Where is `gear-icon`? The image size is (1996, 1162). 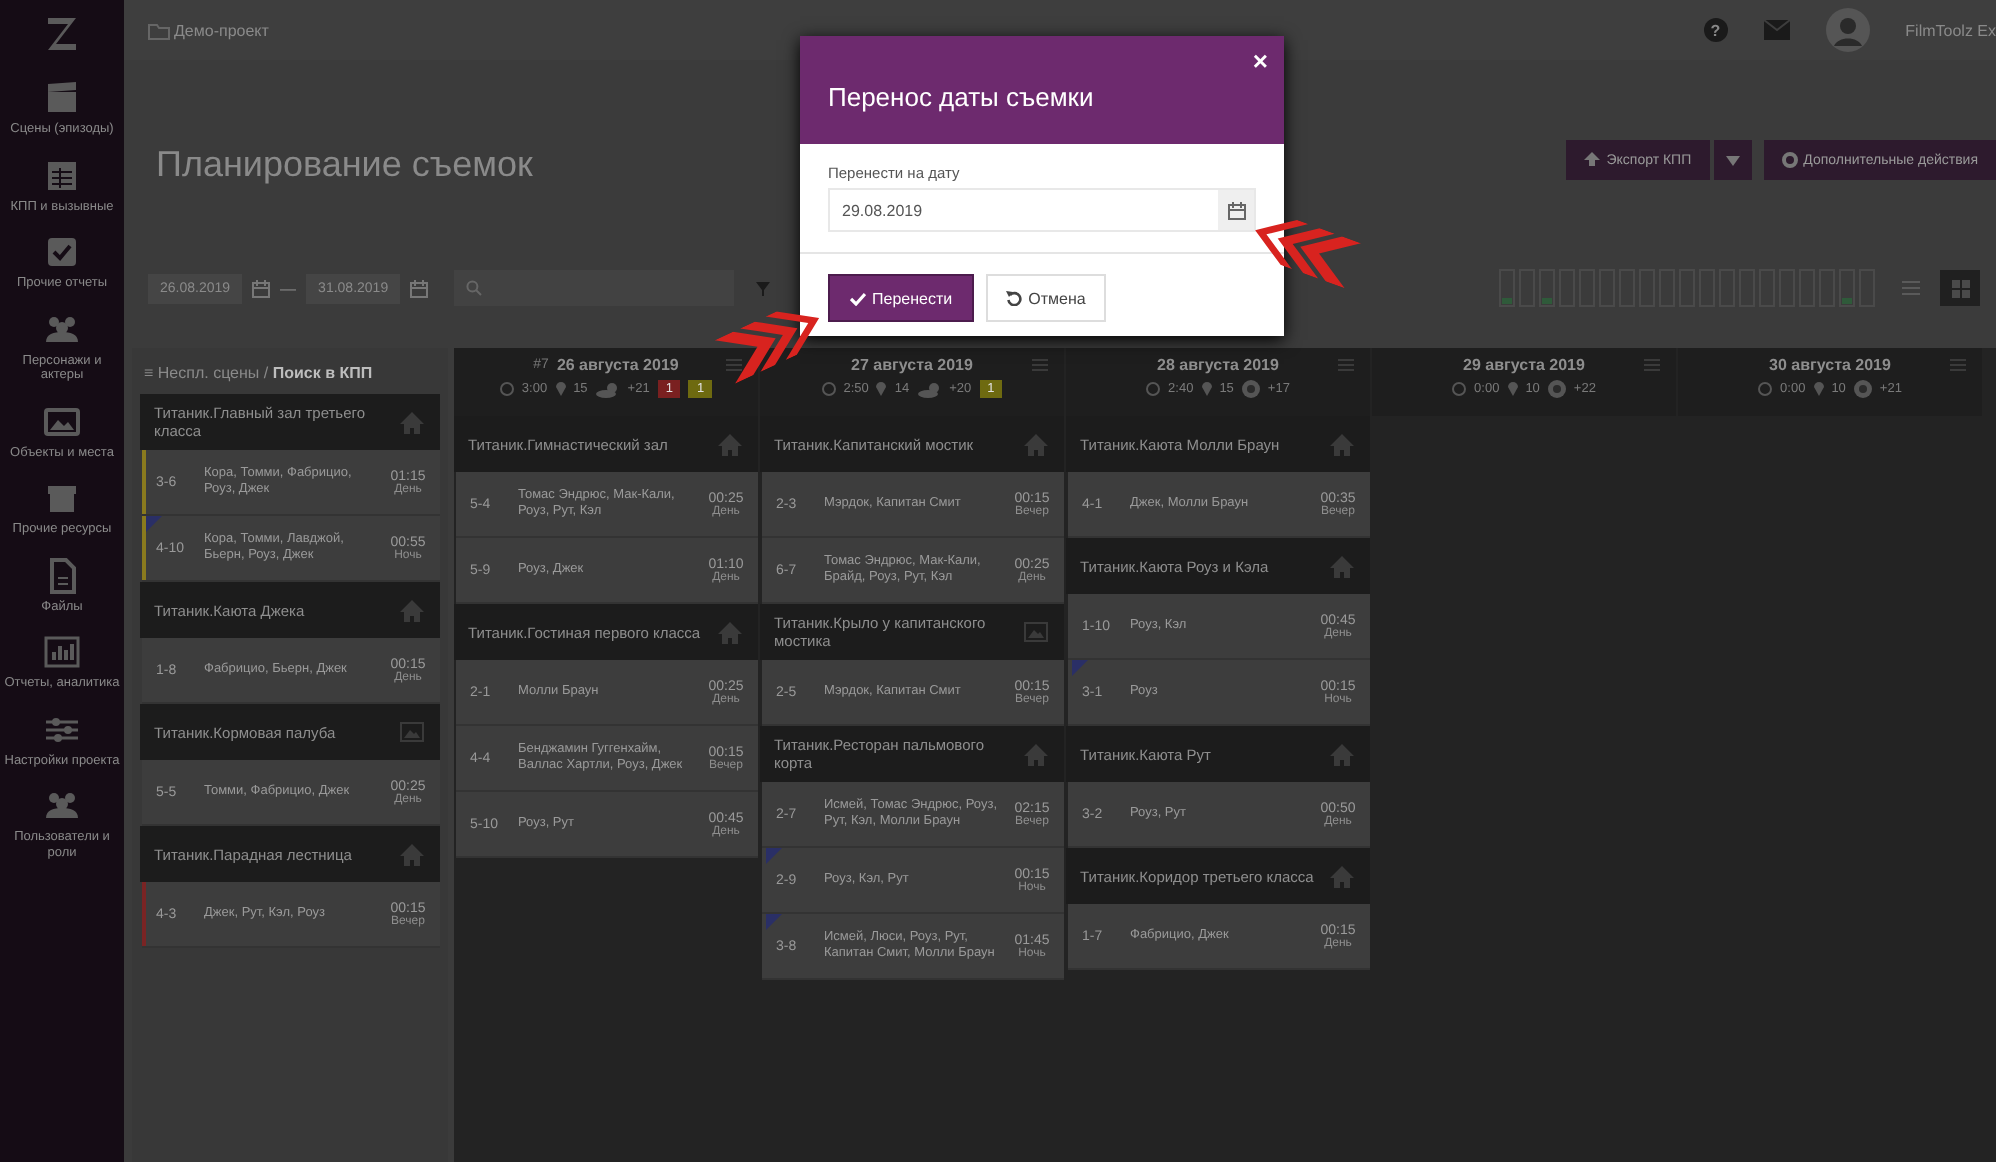 gear-icon is located at coordinates (1789, 160).